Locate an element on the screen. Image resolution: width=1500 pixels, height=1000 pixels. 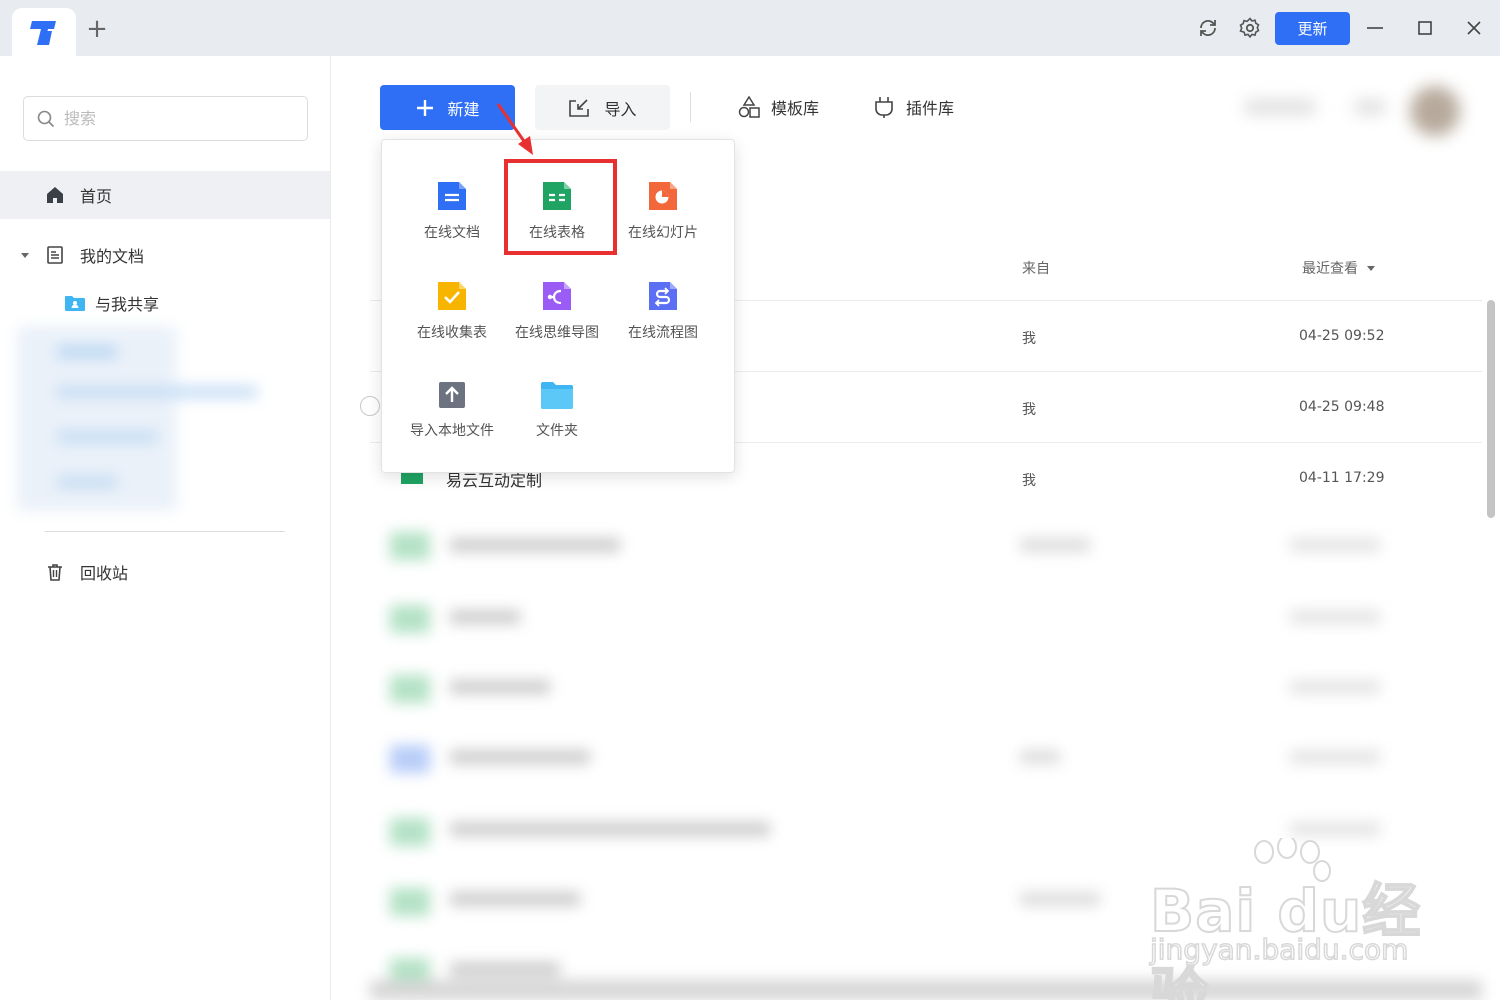
sidebar-divider is located at coordinates (165, 531).